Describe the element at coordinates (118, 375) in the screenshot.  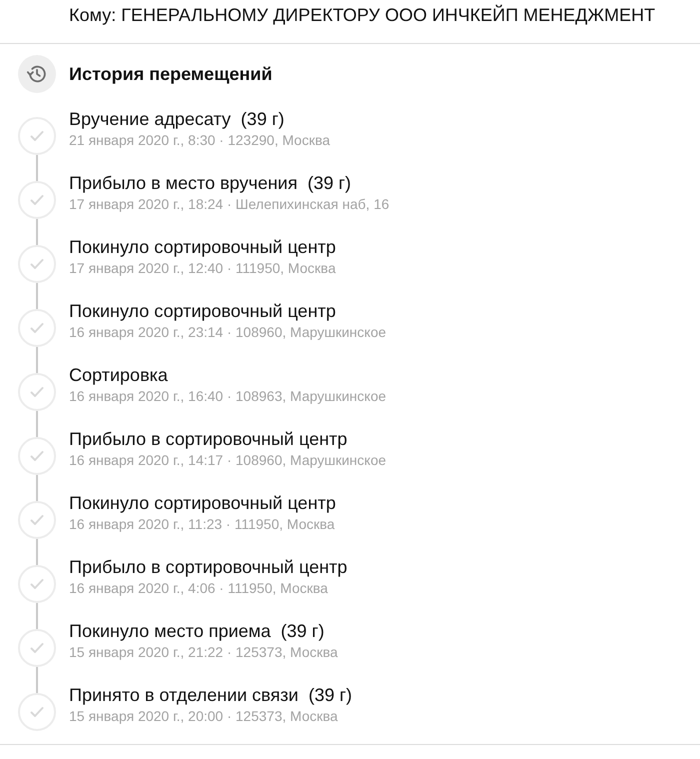
I see `event-title: Сортировка` at that location.